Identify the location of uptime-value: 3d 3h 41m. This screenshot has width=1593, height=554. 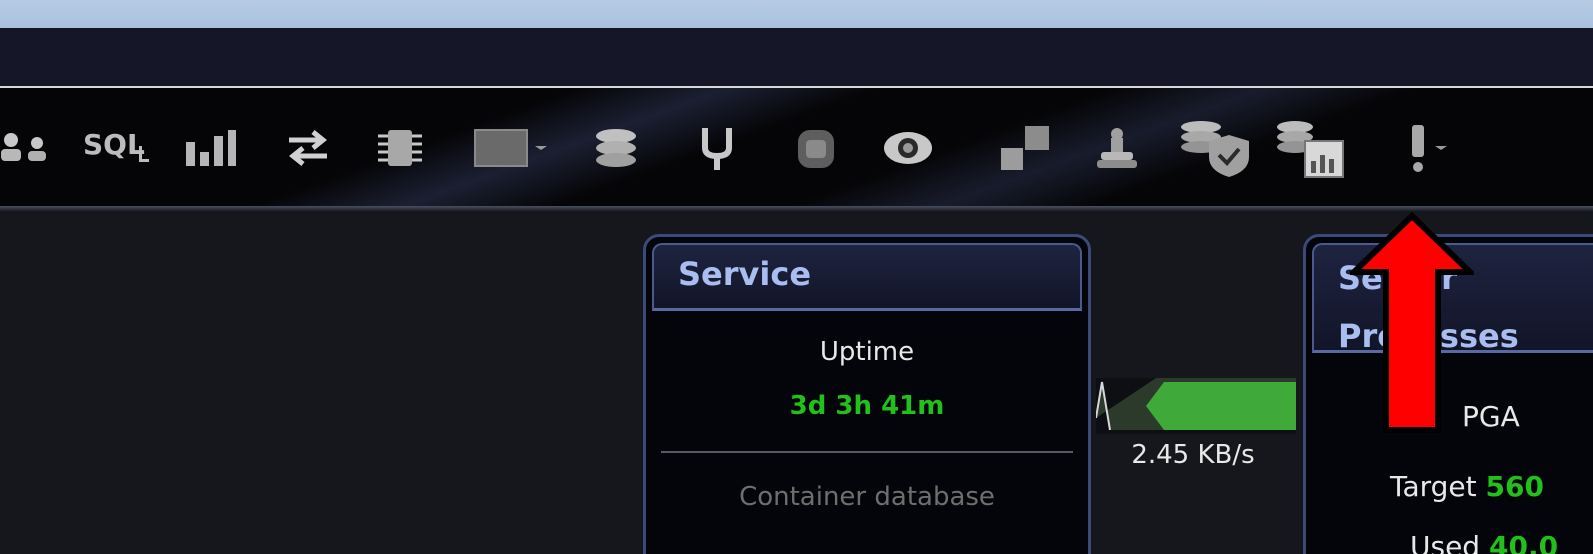
(867, 406).